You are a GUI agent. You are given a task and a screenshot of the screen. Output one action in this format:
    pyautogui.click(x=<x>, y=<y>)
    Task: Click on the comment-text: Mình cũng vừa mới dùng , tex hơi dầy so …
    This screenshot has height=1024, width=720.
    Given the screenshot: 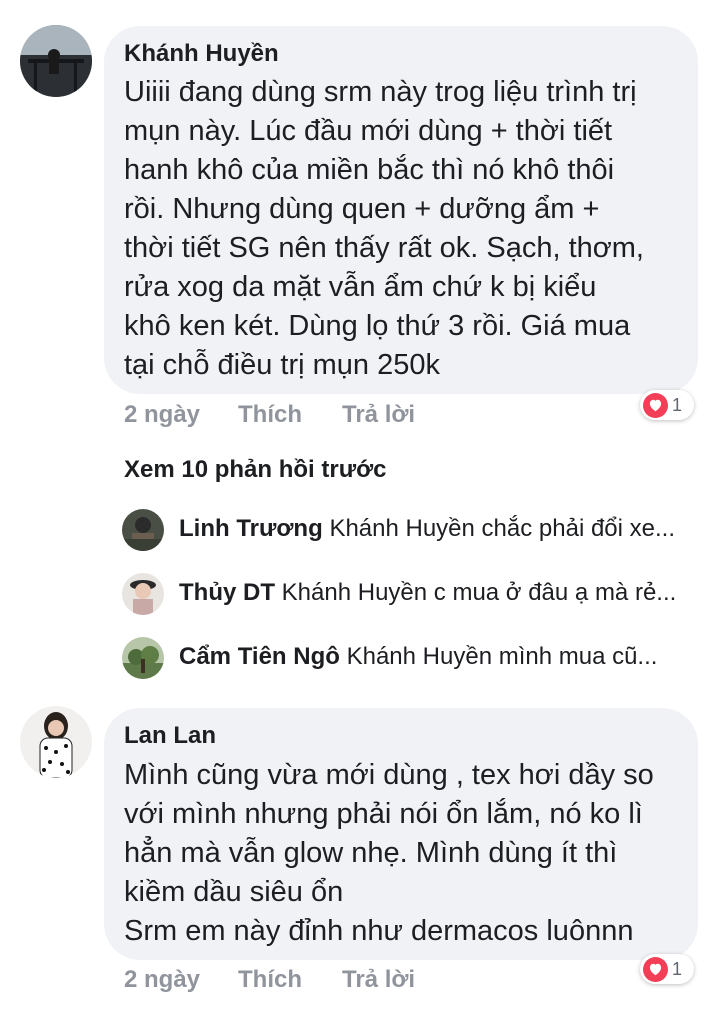 What is the action you would take?
    pyautogui.click(x=389, y=853)
    